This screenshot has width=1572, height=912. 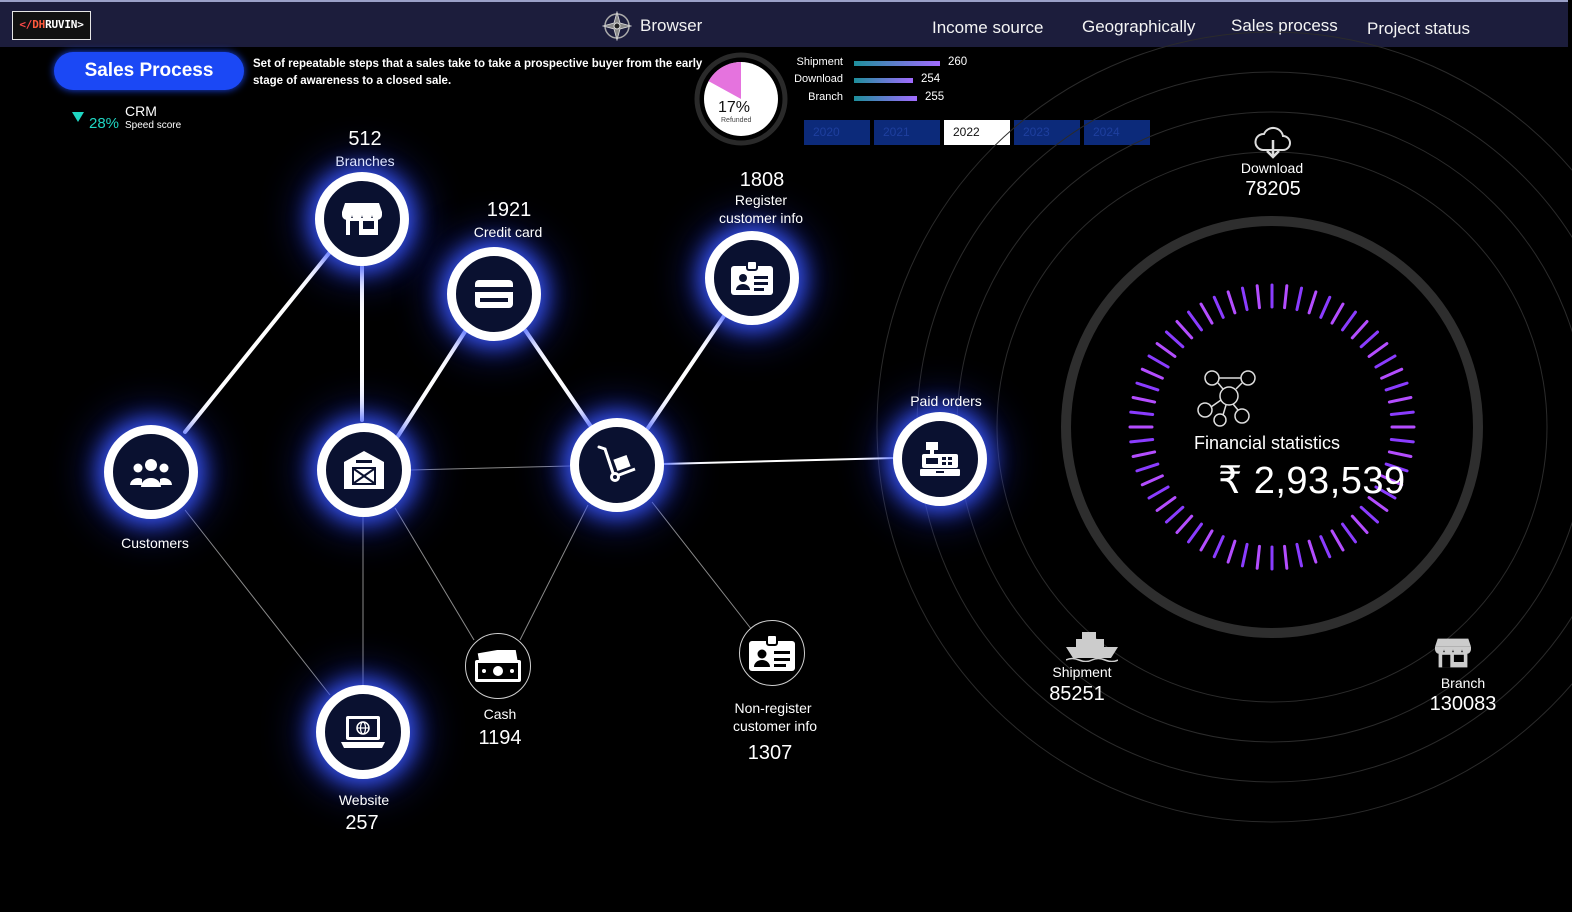 What do you see at coordinates (365, 161) in the screenshot?
I see `branches-label: Branches` at bounding box center [365, 161].